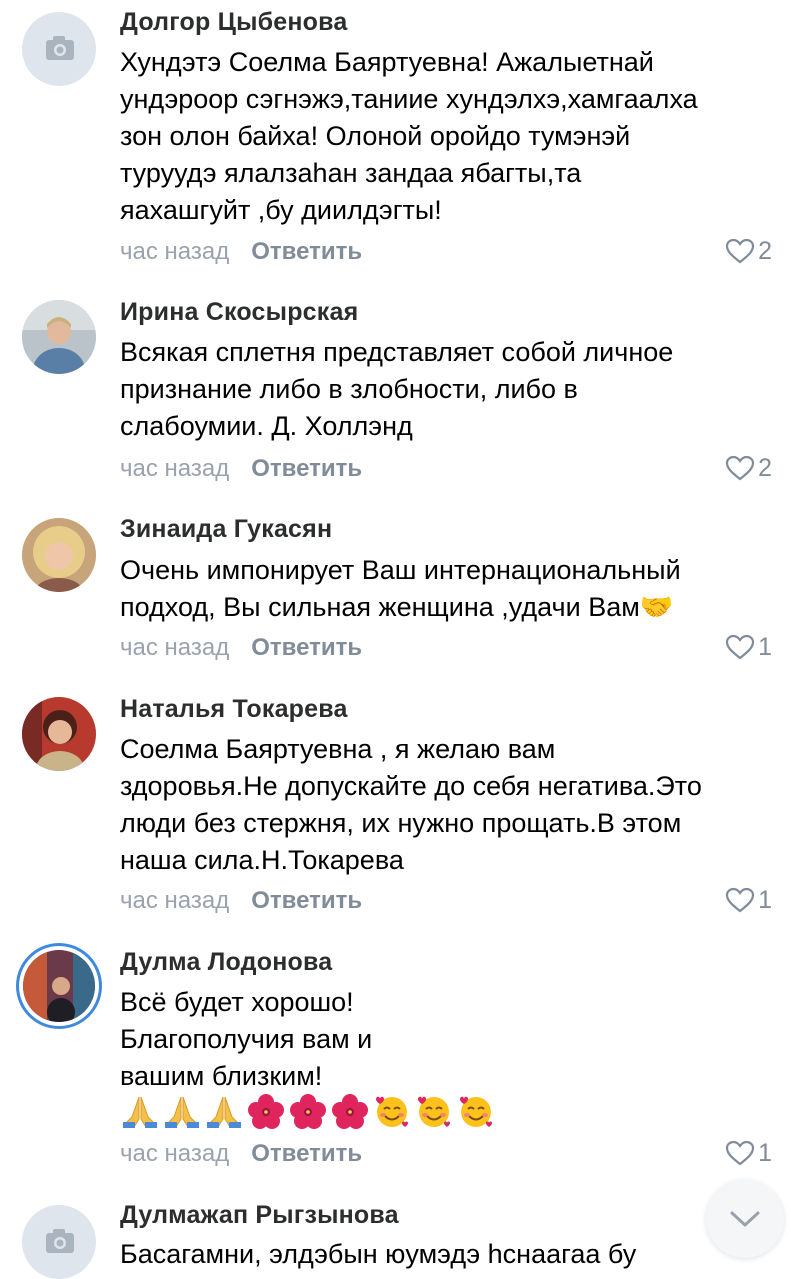  What do you see at coordinates (234, 22) in the screenshot?
I see `comment-author: Долгор Цыбенова` at bounding box center [234, 22].